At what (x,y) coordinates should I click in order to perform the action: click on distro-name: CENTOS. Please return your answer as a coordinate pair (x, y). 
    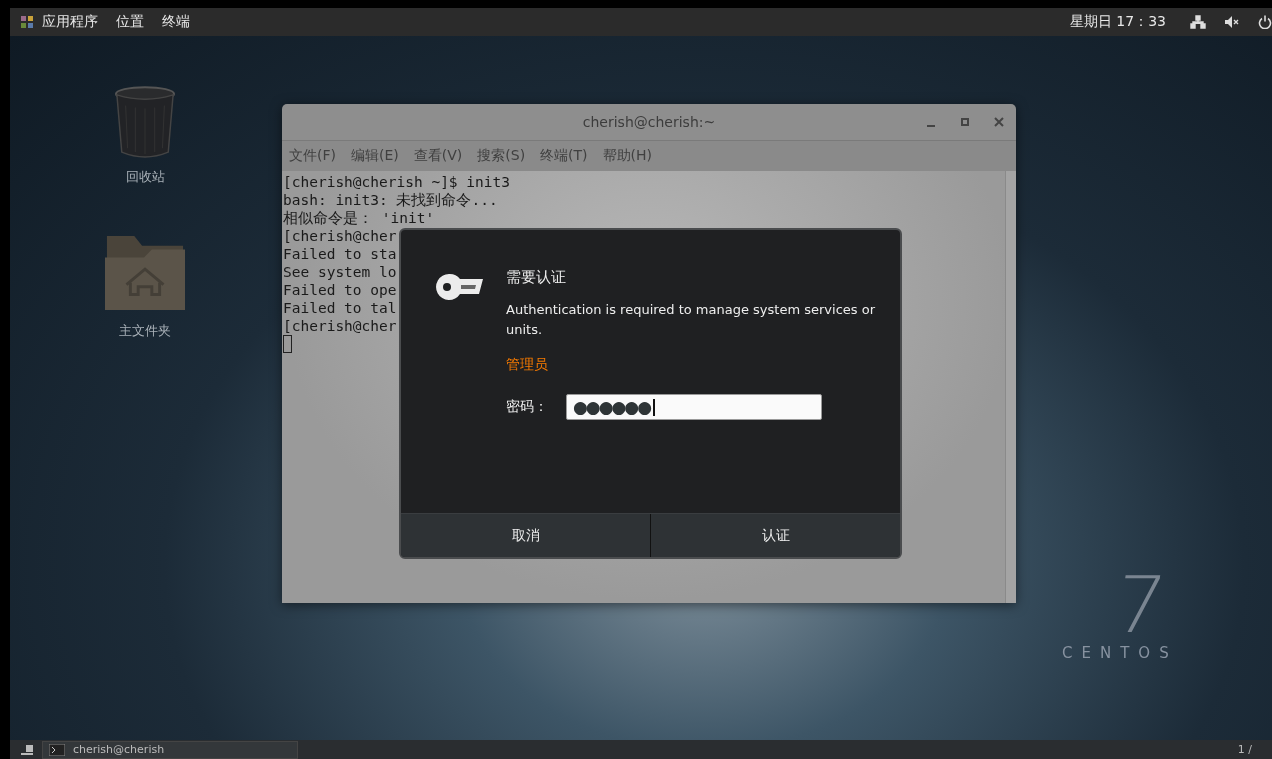
    Looking at the image, I should click on (1120, 653).